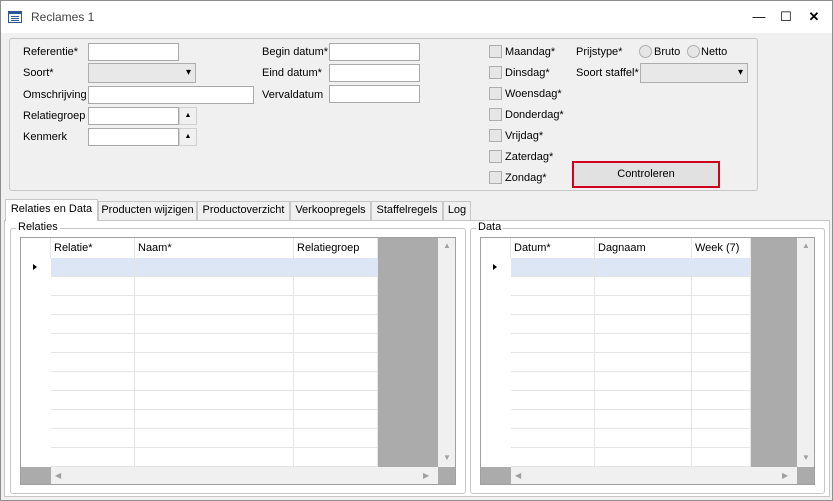 Image resolution: width=833 pixels, height=501 pixels. Describe the element at coordinates (374, 94) in the screenshot. I see `vervaldatum-input` at that location.